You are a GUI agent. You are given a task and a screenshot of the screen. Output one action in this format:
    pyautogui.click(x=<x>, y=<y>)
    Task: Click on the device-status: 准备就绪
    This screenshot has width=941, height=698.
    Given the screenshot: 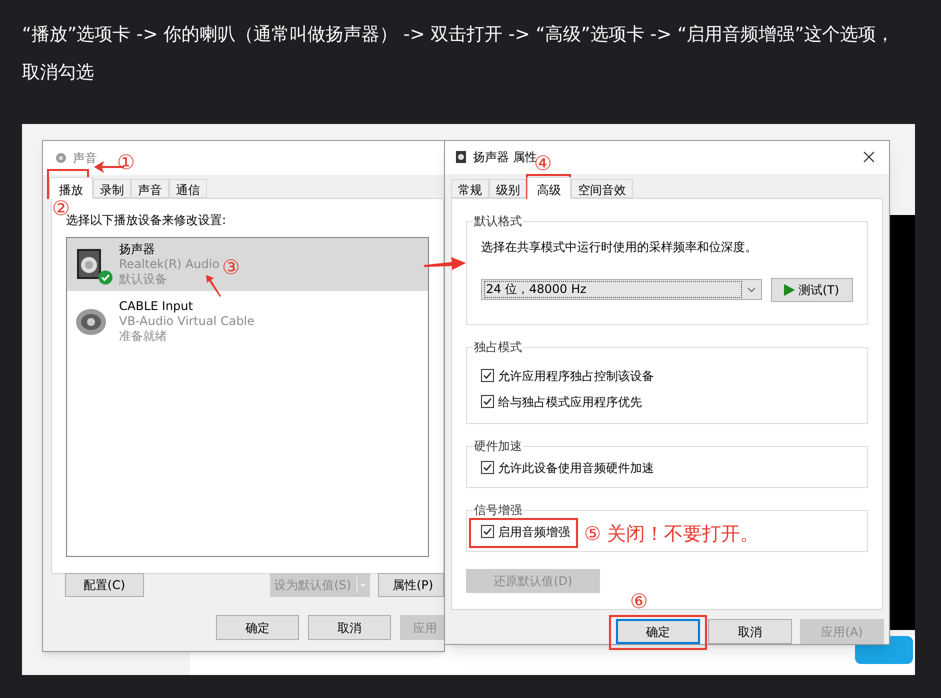 What is the action you would take?
    pyautogui.click(x=143, y=336)
    